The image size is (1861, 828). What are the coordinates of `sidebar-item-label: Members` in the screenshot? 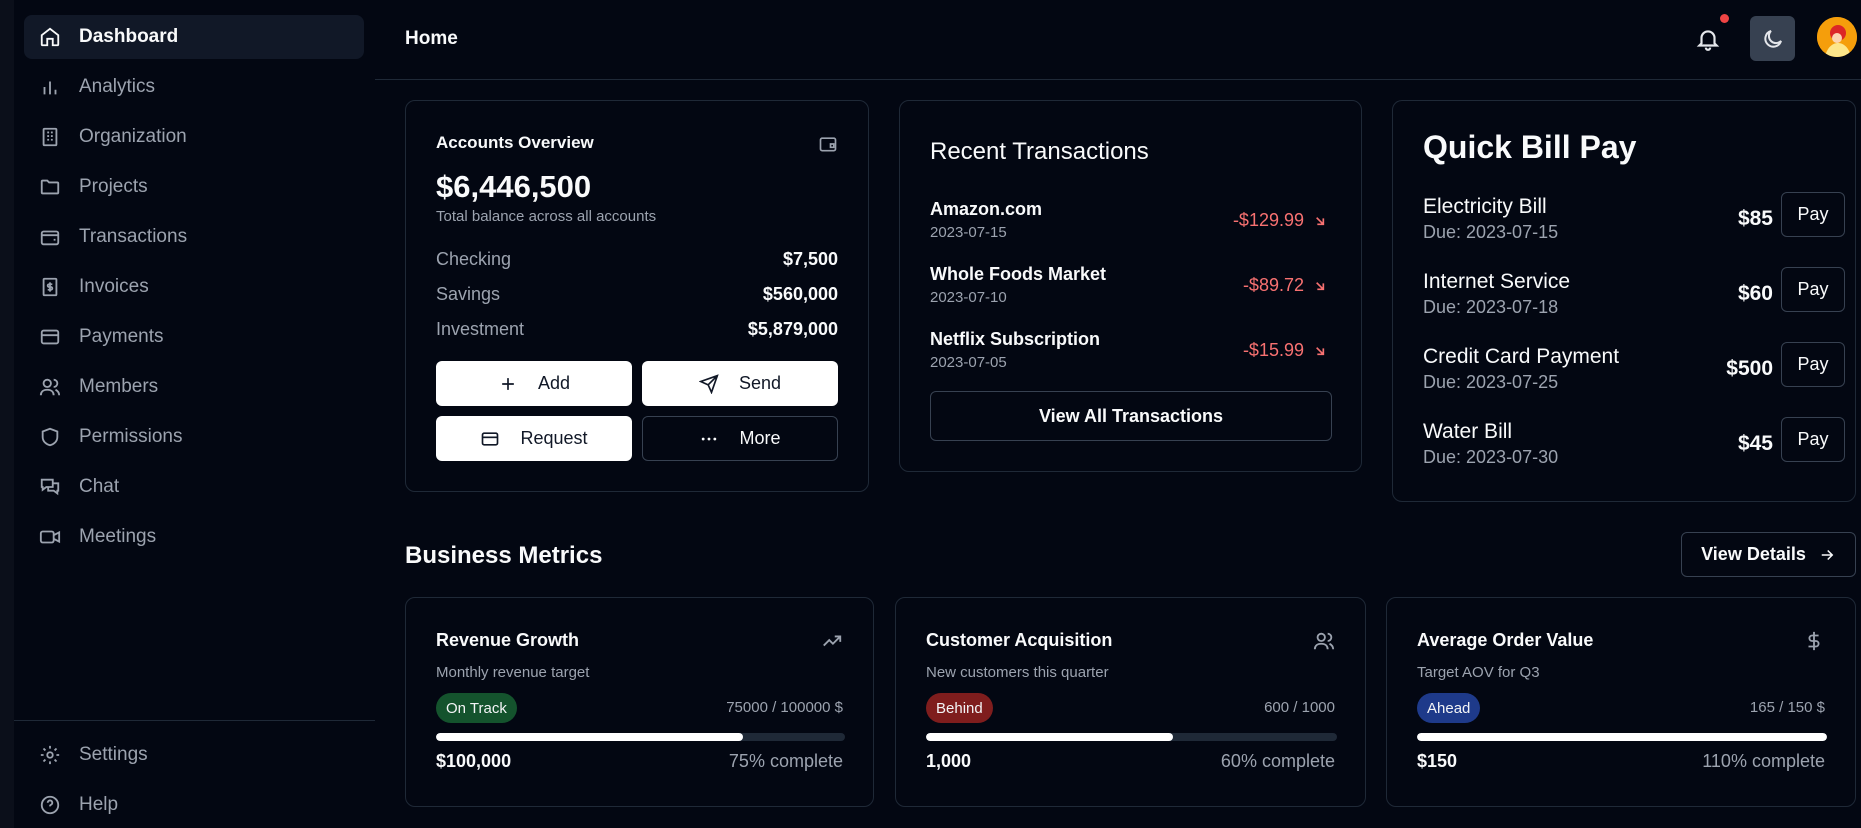 It's located at (119, 386).